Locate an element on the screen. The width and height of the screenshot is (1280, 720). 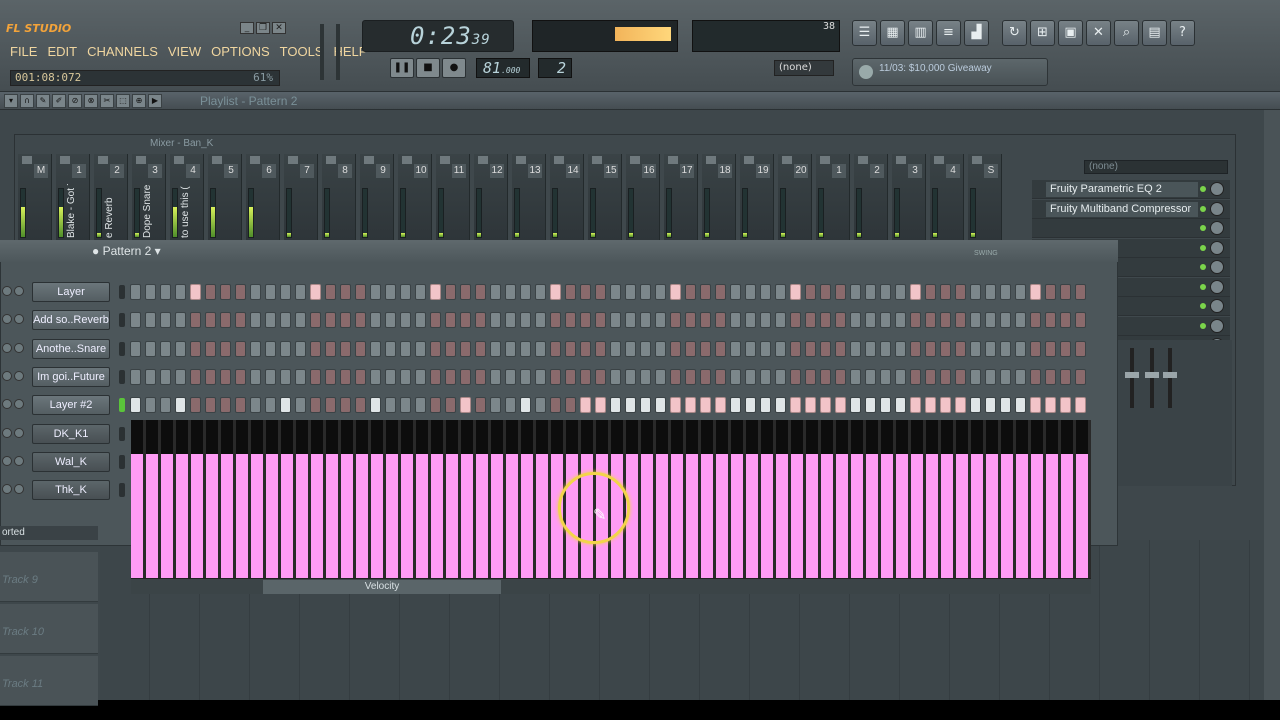
menu-channels: CHANNELS is located at coordinates (122, 54).